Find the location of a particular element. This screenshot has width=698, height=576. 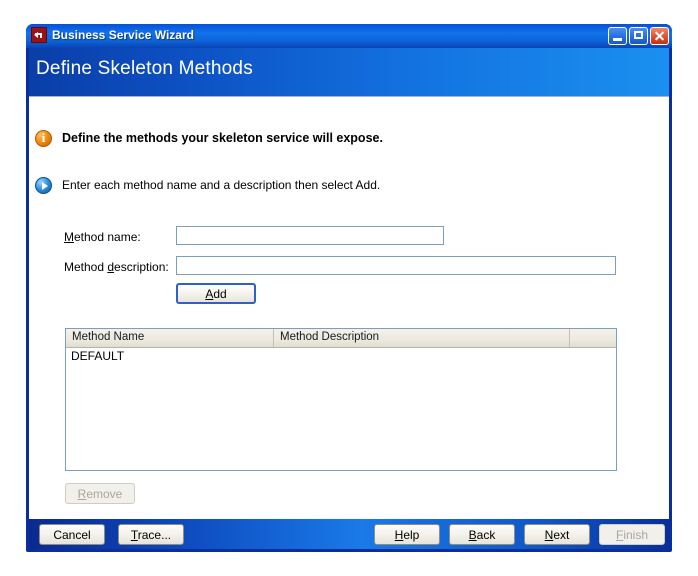

finish-button: Finish is located at coordinates (632, 534).